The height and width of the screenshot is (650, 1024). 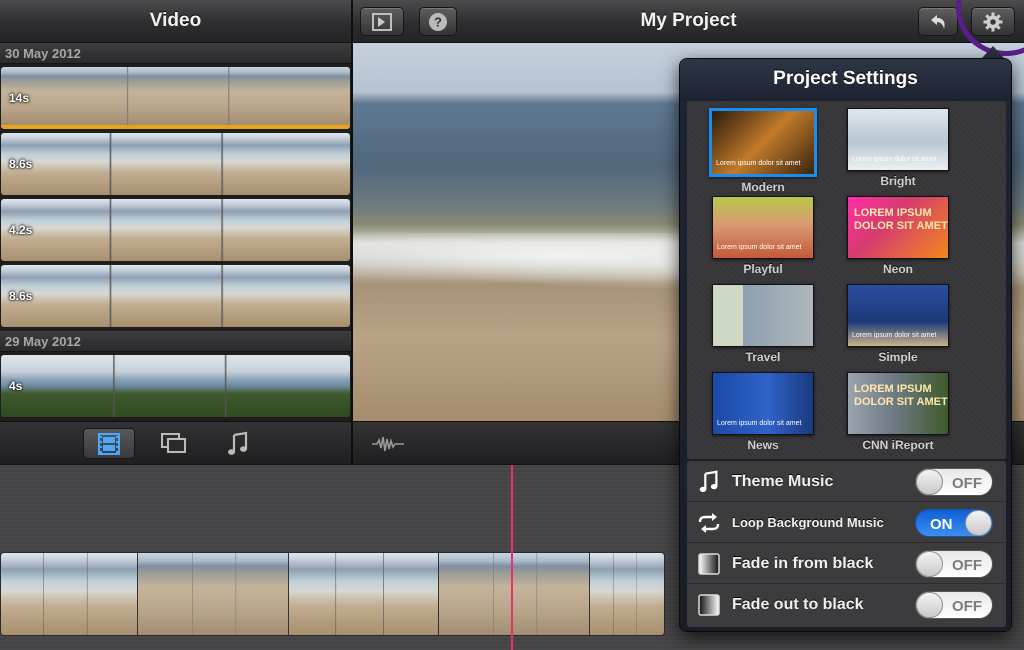 What do you see at coordinates (898, 357) in the screenshot?
I see `theme-label: Simple` at bounding box center [898, 357].